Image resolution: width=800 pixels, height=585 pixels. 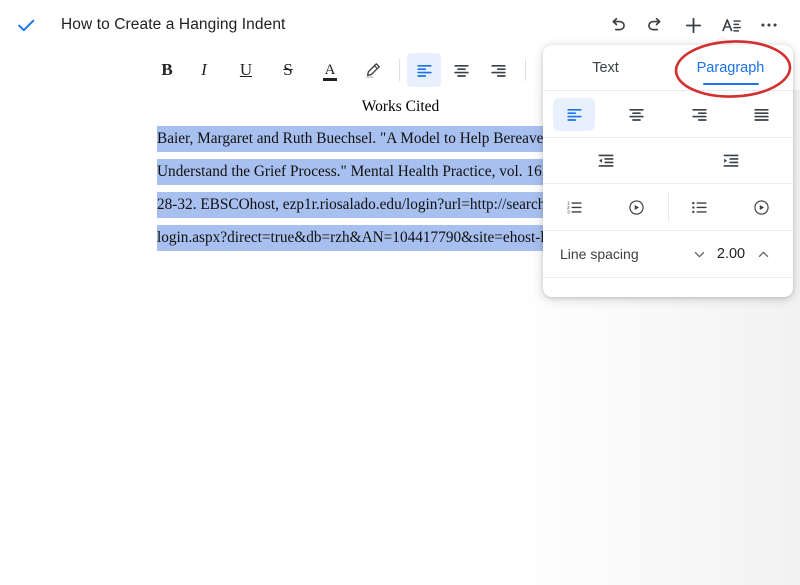 I want to click on text-color-button: A, so click(x=330, y=70).